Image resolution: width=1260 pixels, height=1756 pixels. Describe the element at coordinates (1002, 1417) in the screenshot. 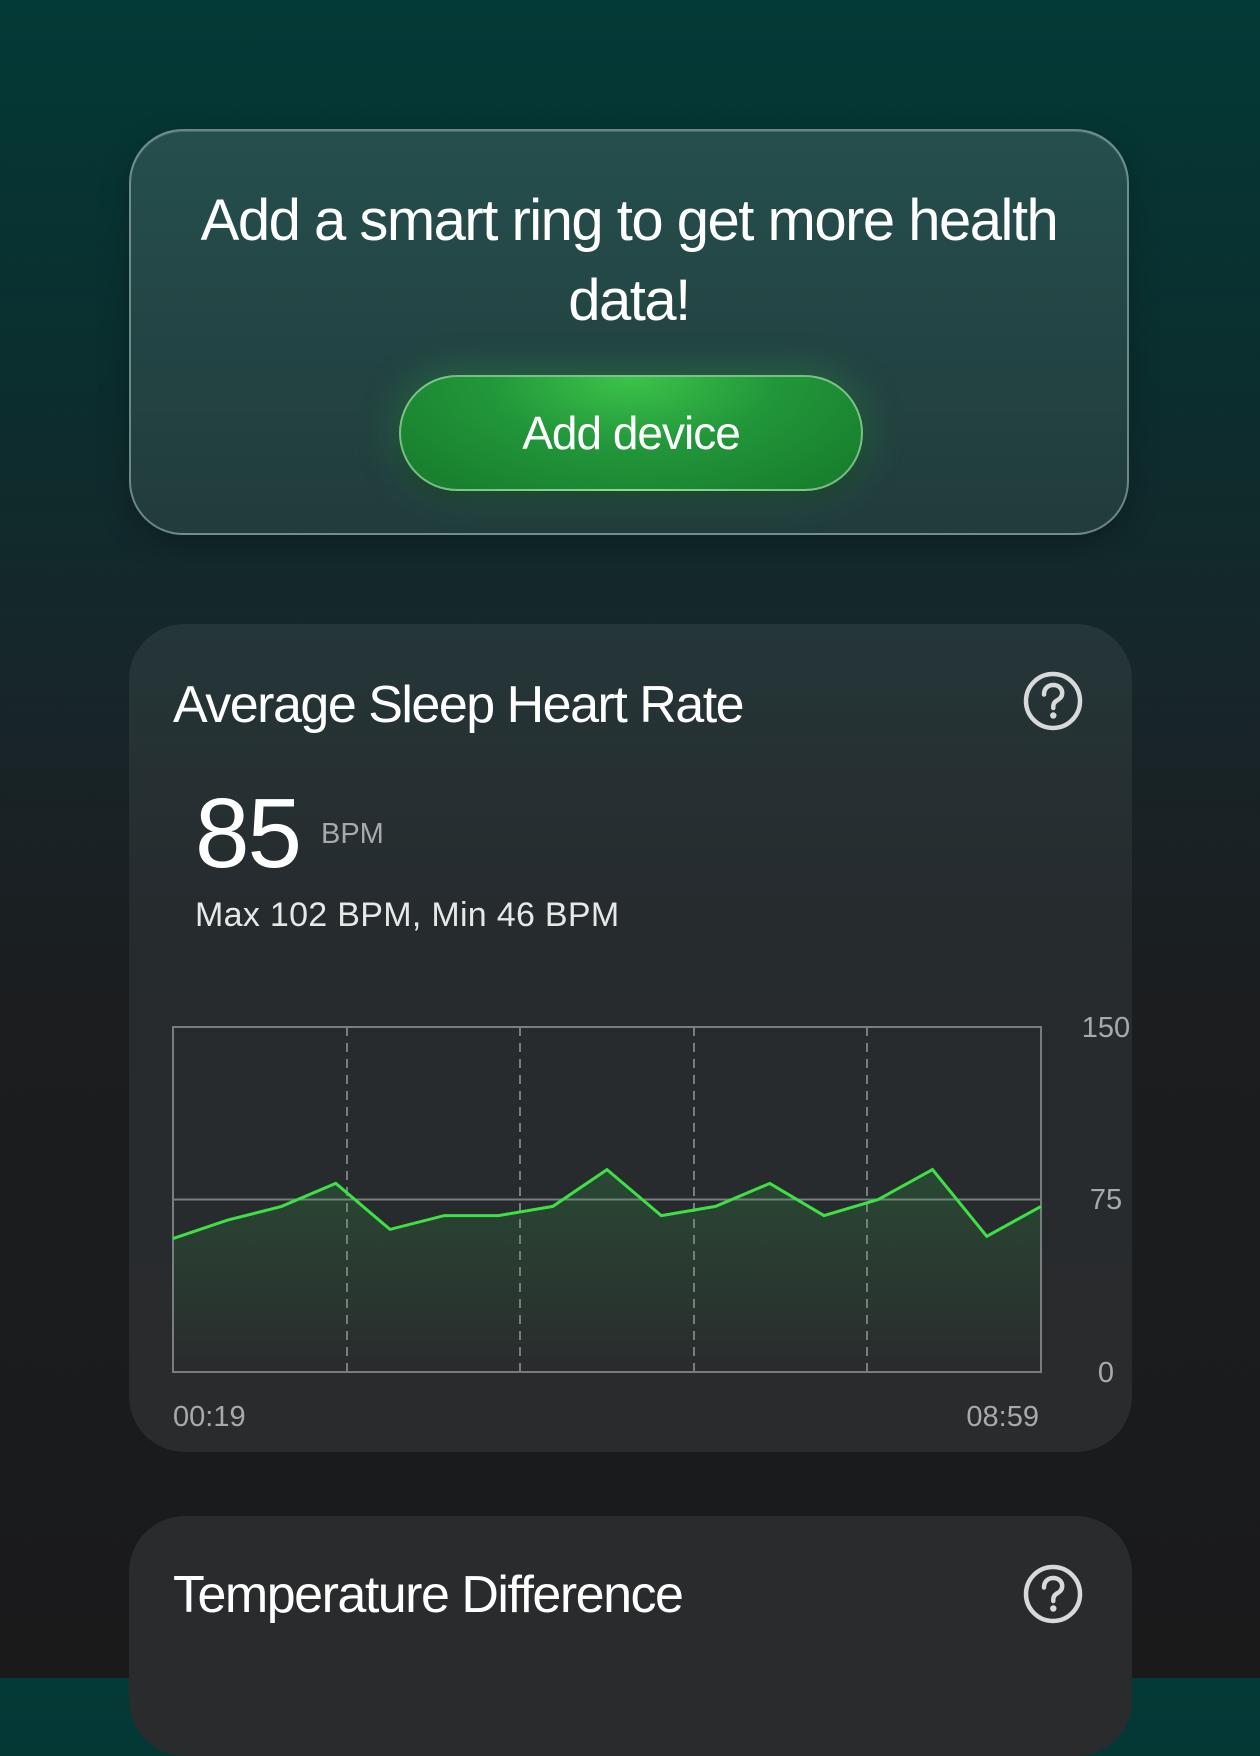

I see `x-tick-label-end: 08:59` at that location.